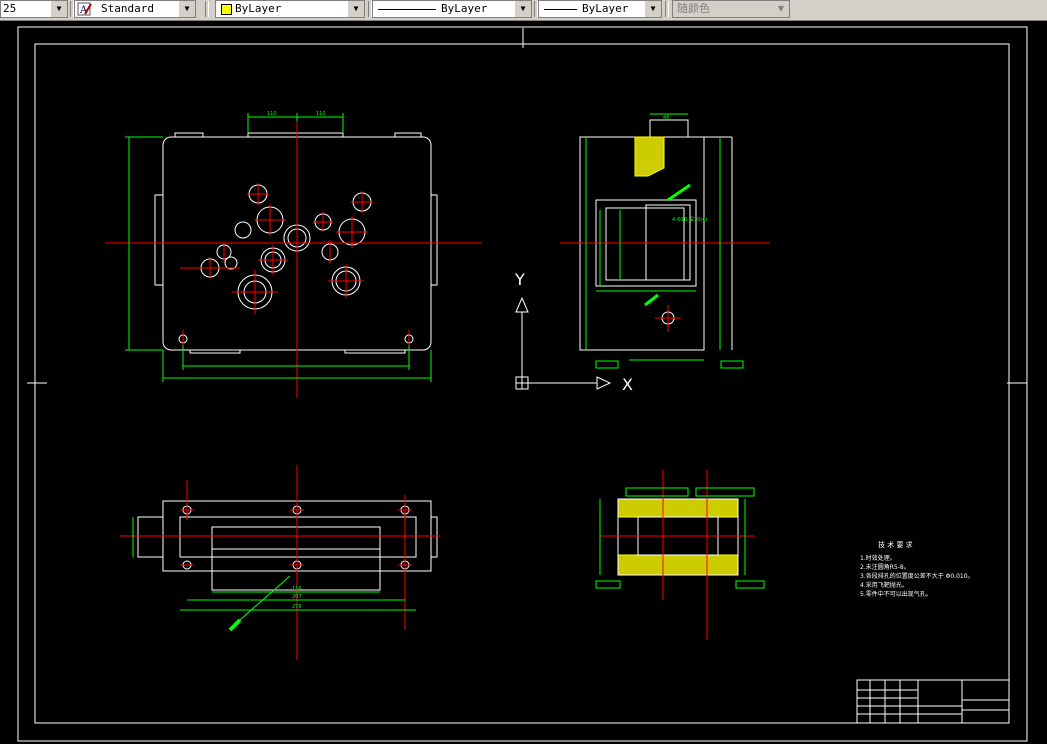 This screenshot has width=1047, height=744. What do you see at coordinates (933, 701) in the screenshot?
I see `title-block` at bounding box center [933, 701].